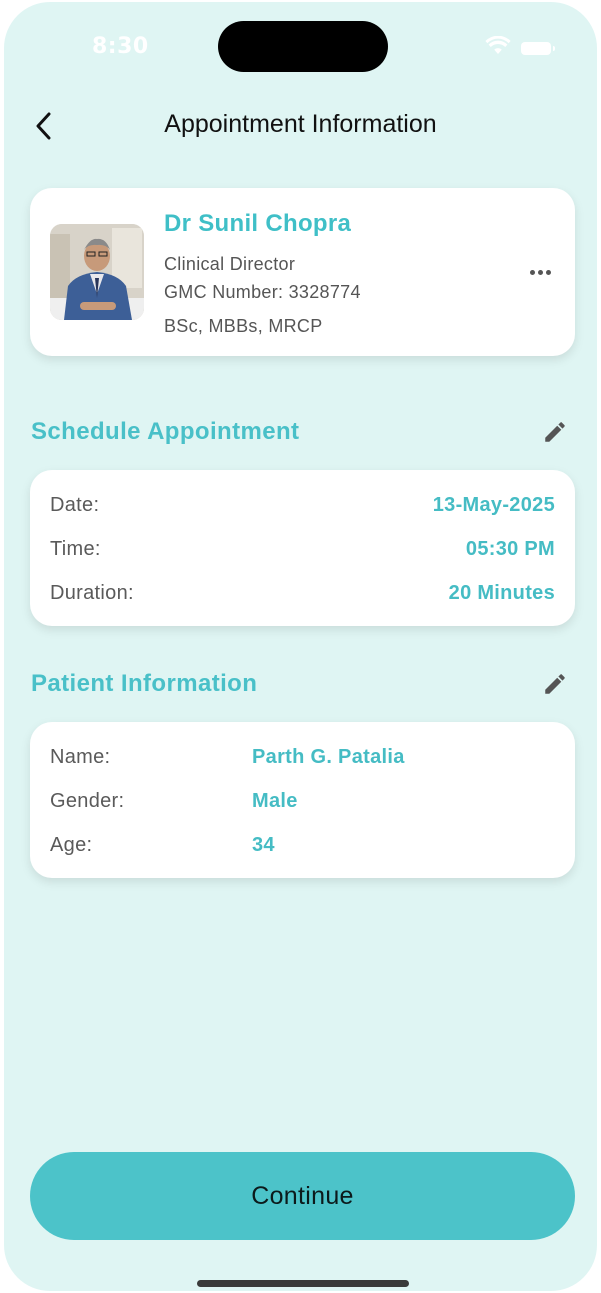 Image resolution: width=601 pixels, height=1293 pixels. I want to click on age-label: Age:, so click(71, 845).